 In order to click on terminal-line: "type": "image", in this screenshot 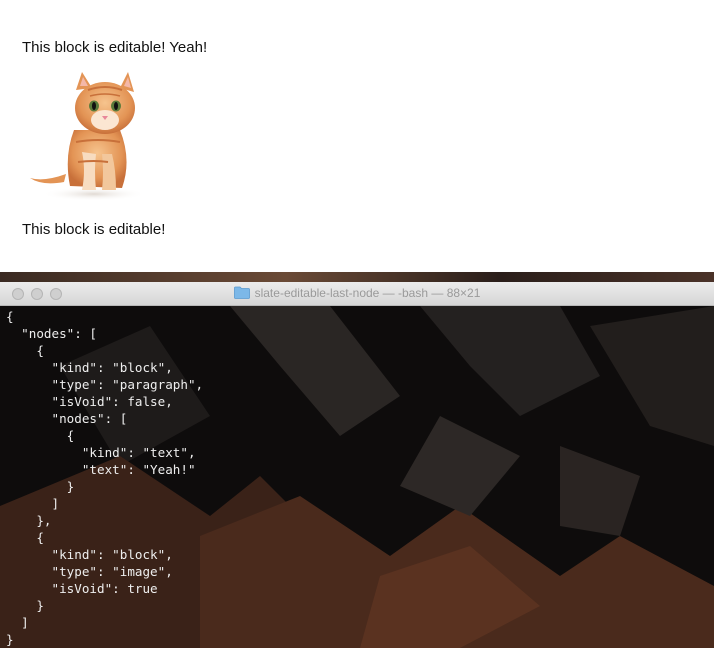, I will do `click(89, 571)`.